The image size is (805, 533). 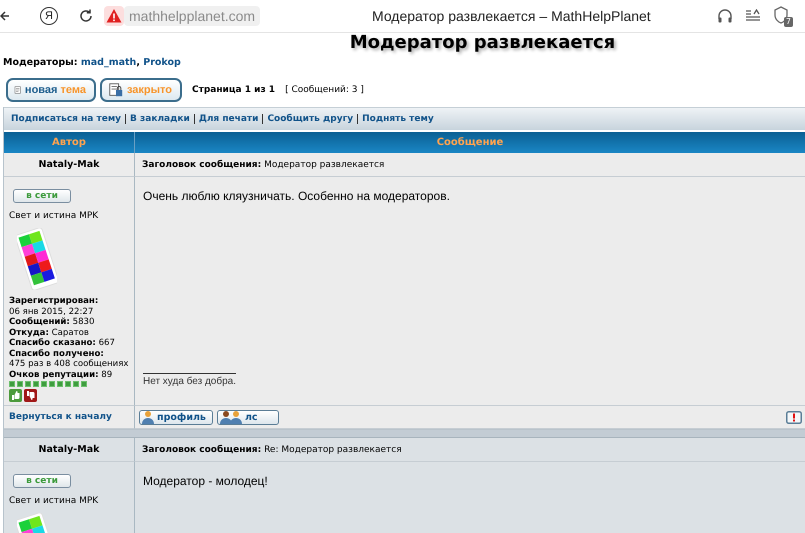 What do you see at coordinates (71, 343) in the screenshot?
I see `profile-field: Спасибо сказано: 667` at bounding box center [71, 343].